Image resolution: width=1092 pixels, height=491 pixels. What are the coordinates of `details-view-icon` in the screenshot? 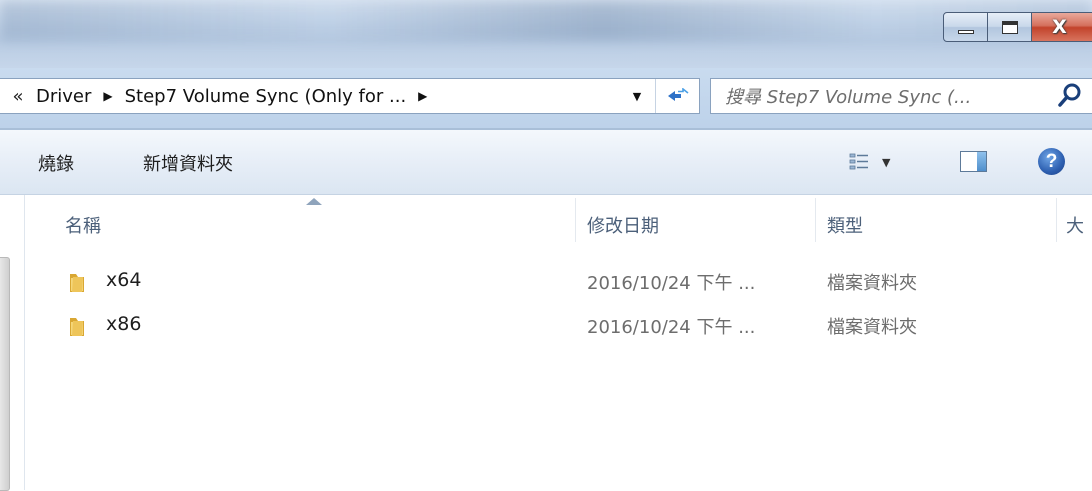 It's located at (858, 161).